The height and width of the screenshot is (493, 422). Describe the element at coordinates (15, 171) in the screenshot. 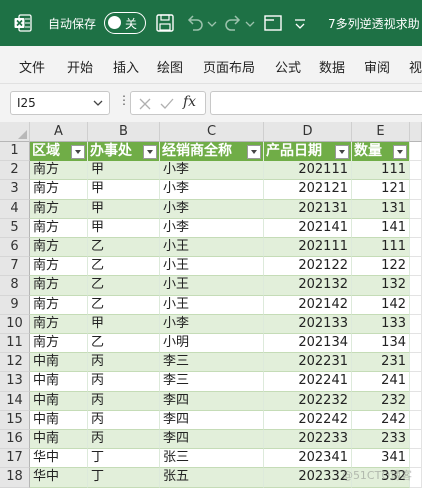

I see `row-header: 2` at that location.